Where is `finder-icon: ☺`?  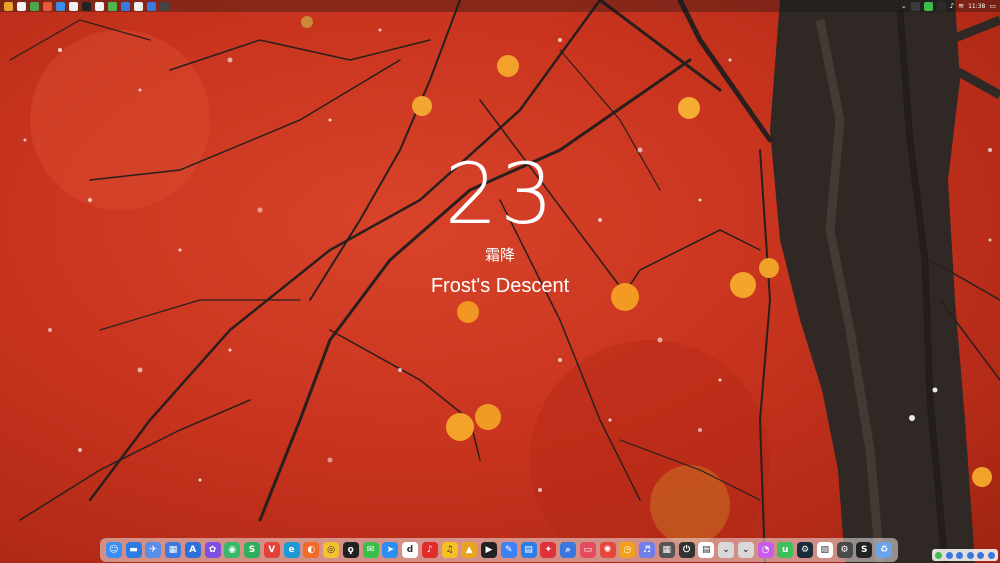
finder-icon: ☺ is located at coordinates (113, 550).